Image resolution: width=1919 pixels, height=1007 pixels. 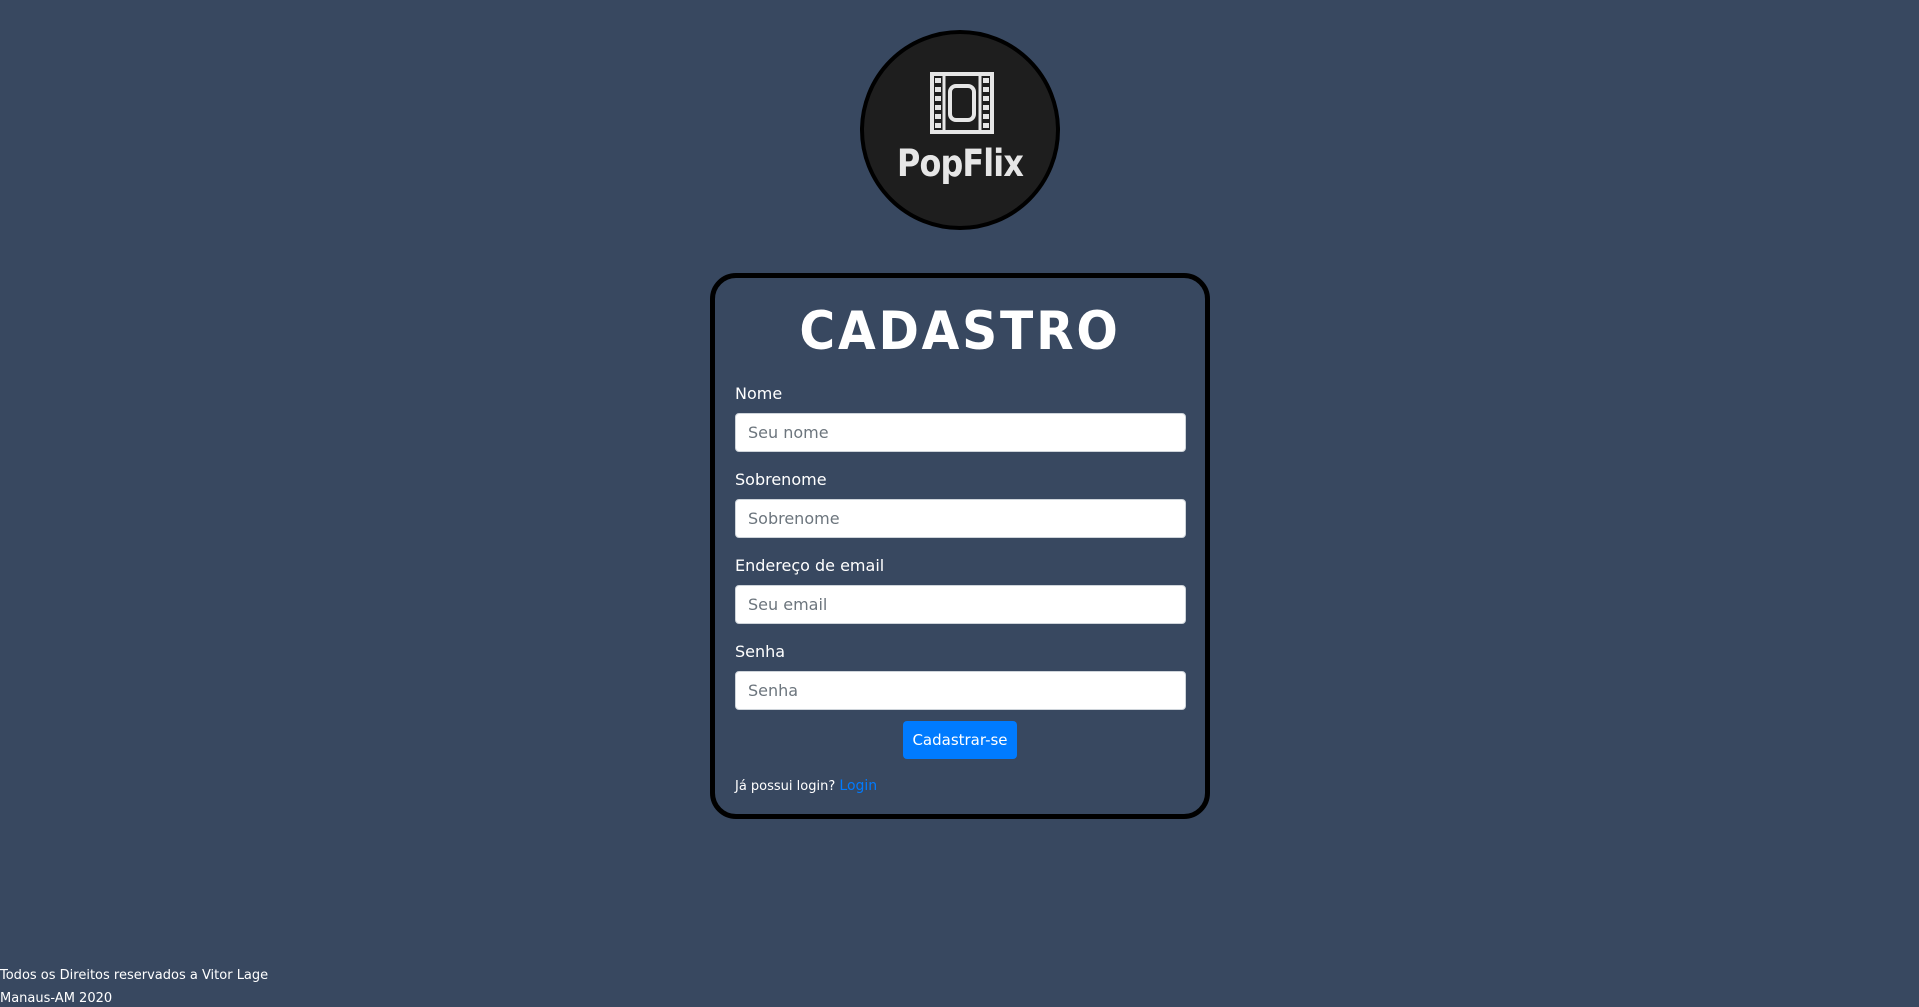 I want to click on surname-label: Sobrenome, so click(x=781, y=479).